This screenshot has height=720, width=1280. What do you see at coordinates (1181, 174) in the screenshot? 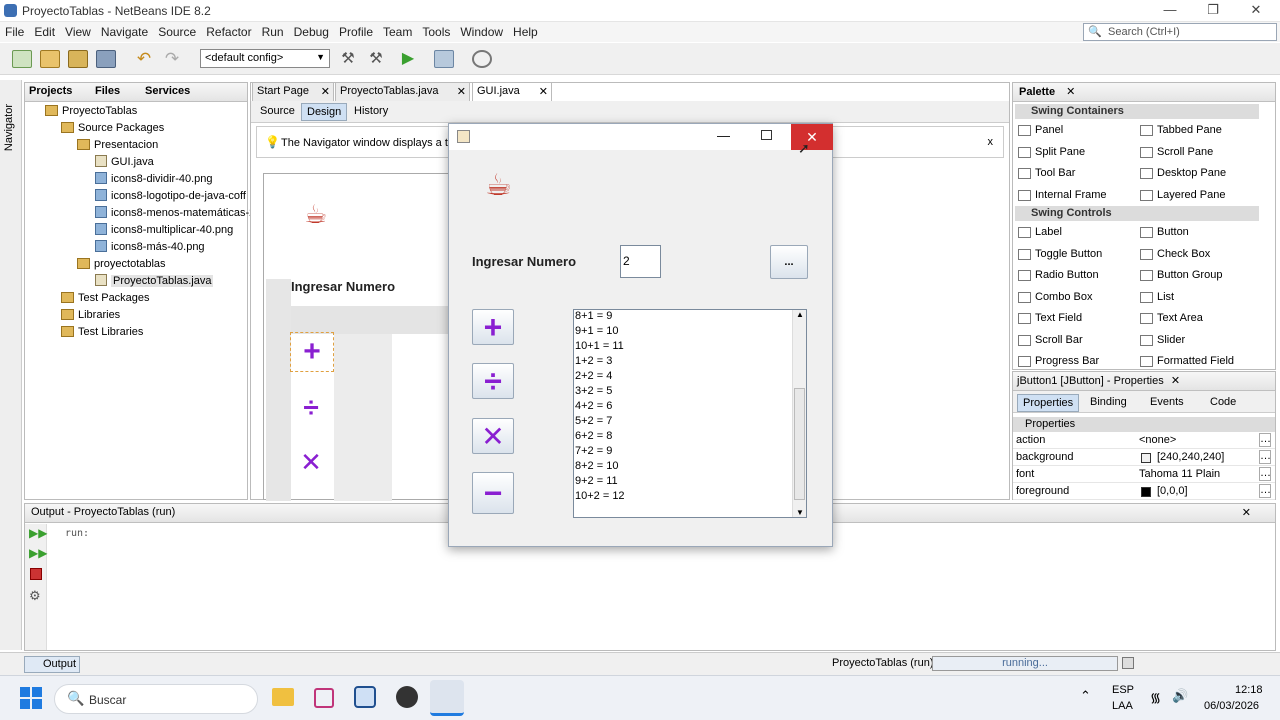
I see `palette-item: Desktop Pane` at bounding box center [1181, 174].